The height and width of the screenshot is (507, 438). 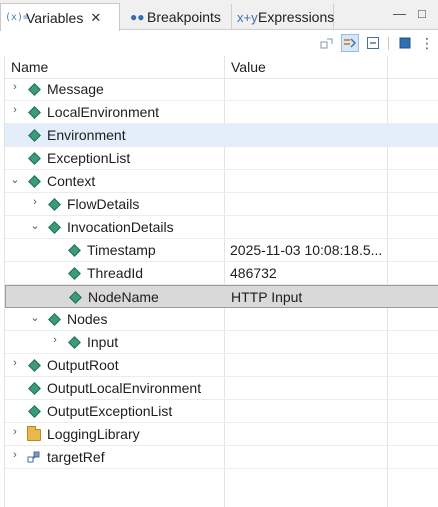 What do you see at coordinates (221, 411) in the screenshot?
I see `tree-row: OutputExceptionList` at bounding box center [221, 411].